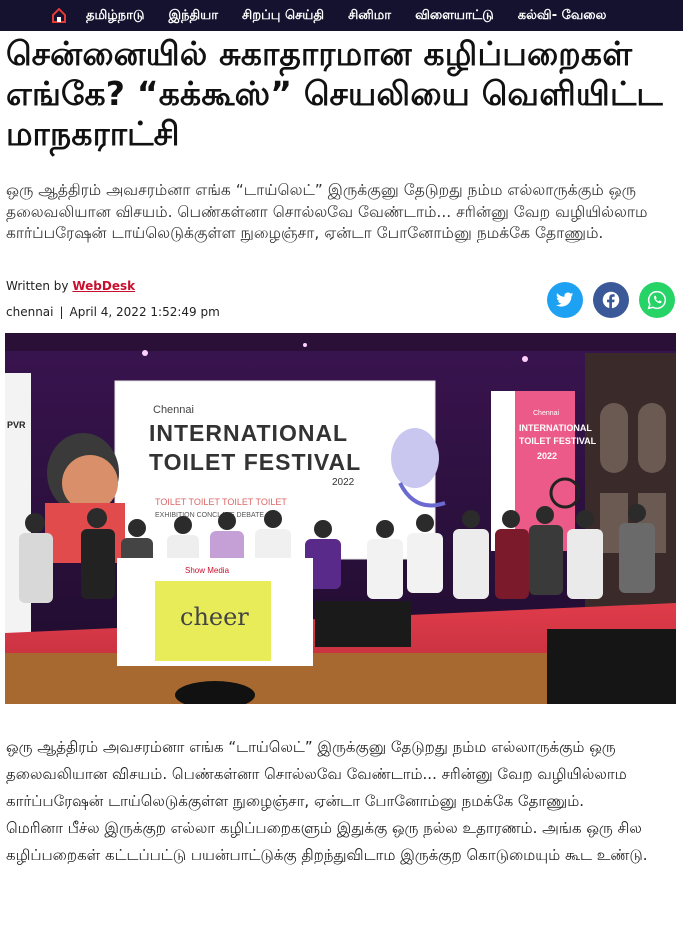 Image resolution: width=683 pixels, height=926 pixels. I want to click on banner-sub2: EXHIBITION CONCLAVE DEBATE, so click(209, 515).